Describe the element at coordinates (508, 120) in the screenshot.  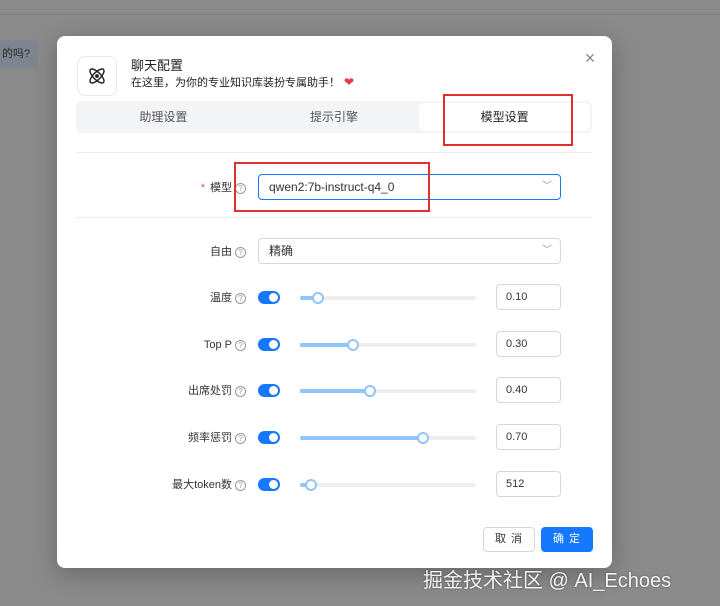
I see `annotation-box-tab` at that location.